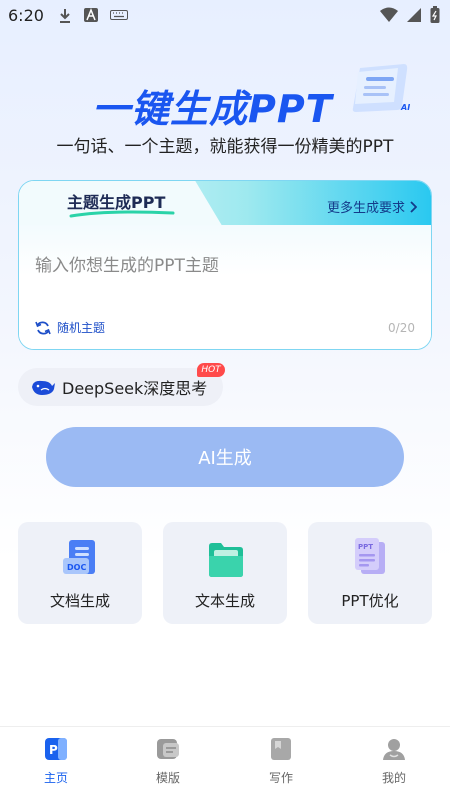  I want to click on doc-icon: DOC, so click(79, 557).